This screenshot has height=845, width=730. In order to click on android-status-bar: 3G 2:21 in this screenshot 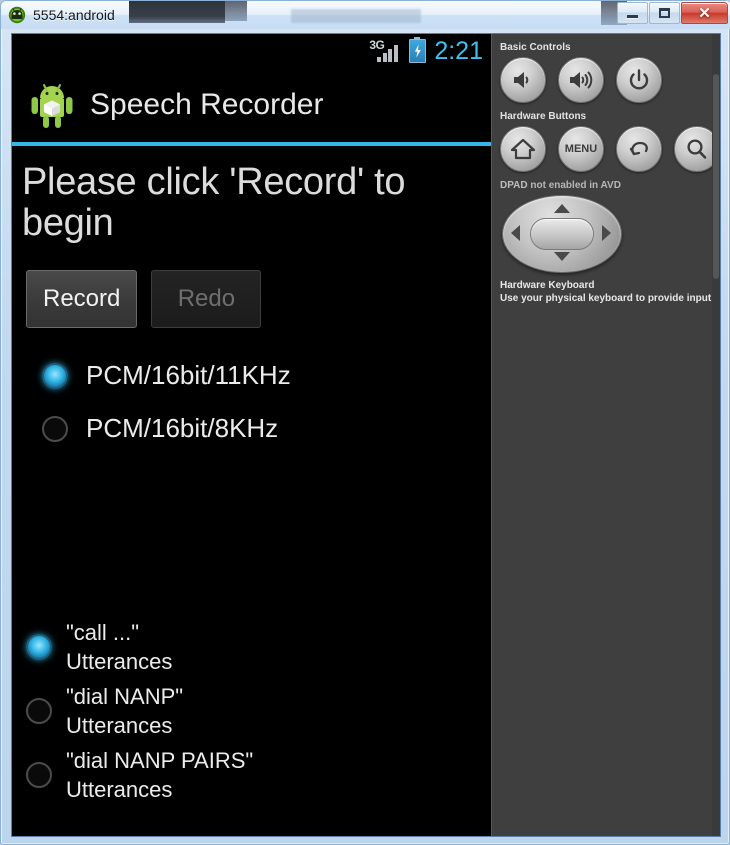, I will do `click(251, 51)`.